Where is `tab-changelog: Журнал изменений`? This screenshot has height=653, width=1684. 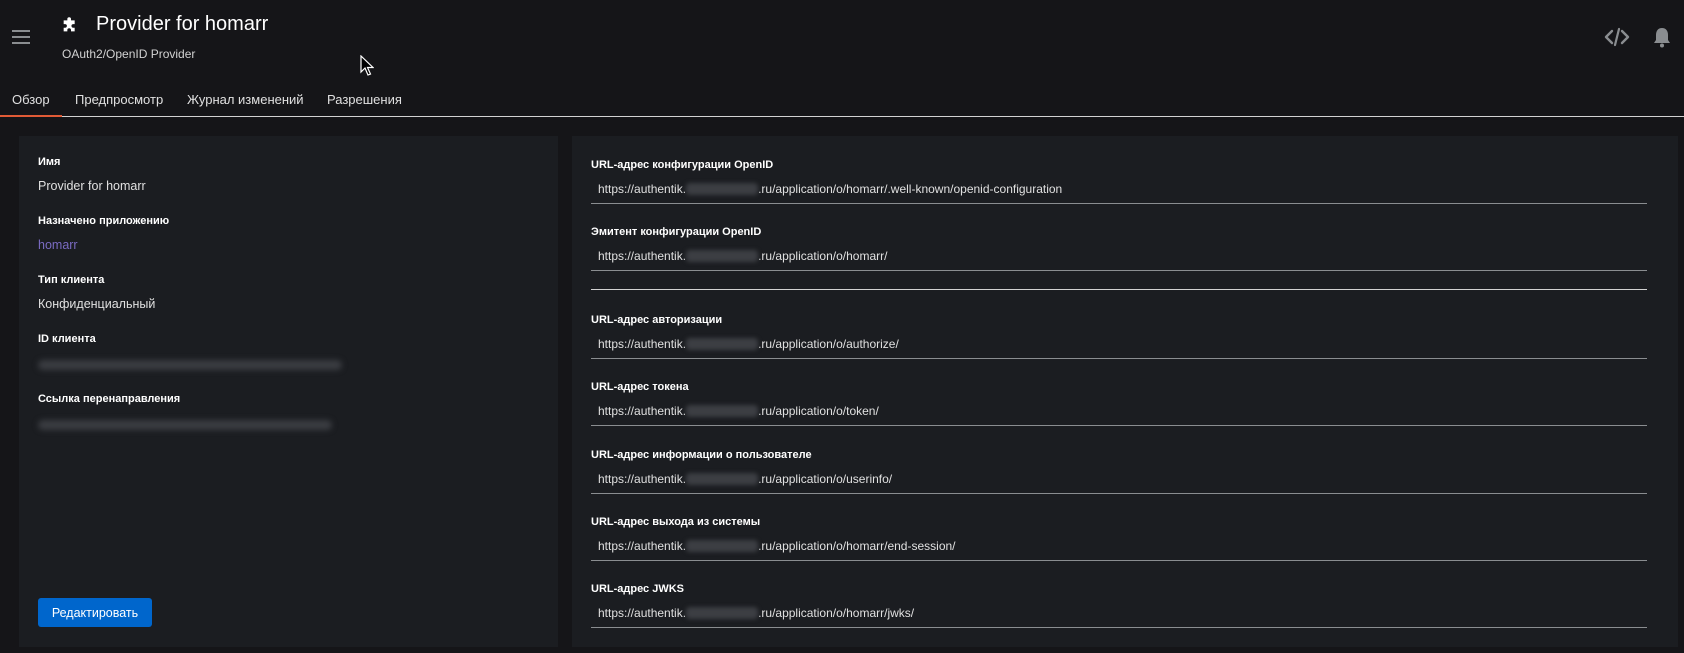
tab-changelog: Журнал изменений is located at coordinates (245, 99).